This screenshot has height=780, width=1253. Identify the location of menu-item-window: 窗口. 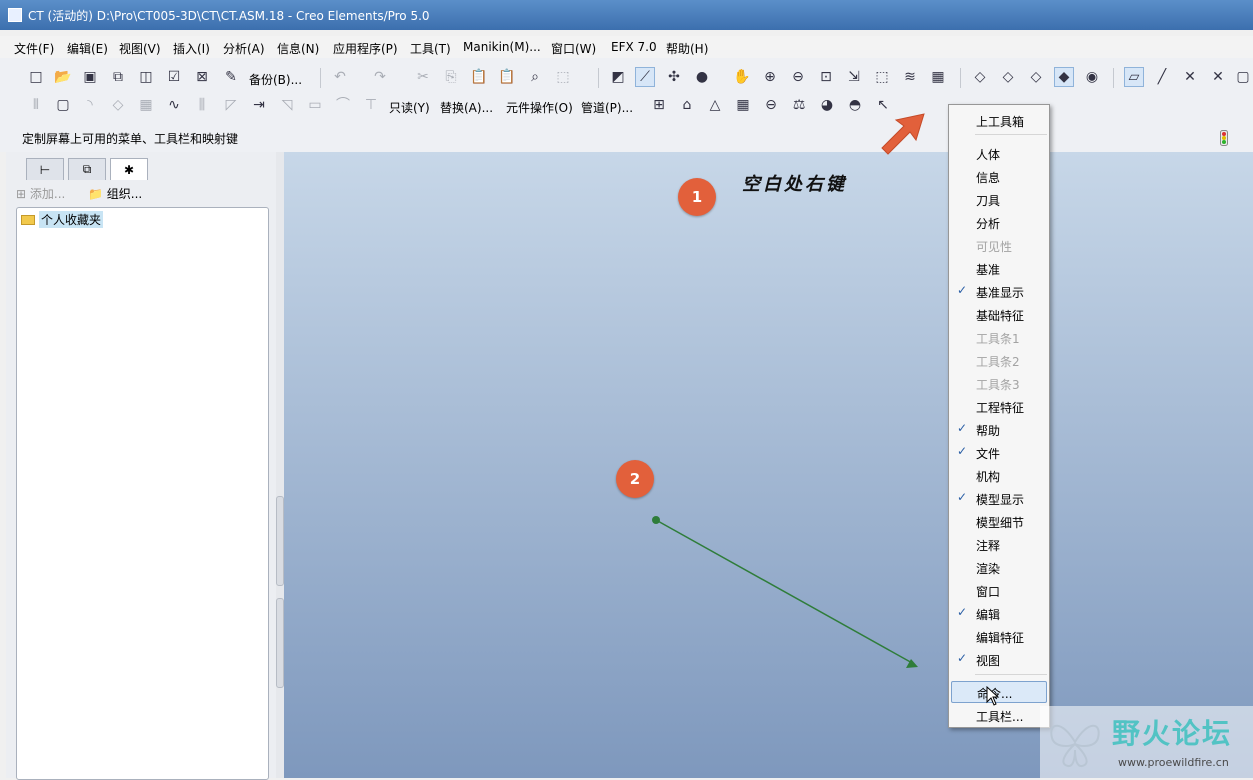
(999, 590).